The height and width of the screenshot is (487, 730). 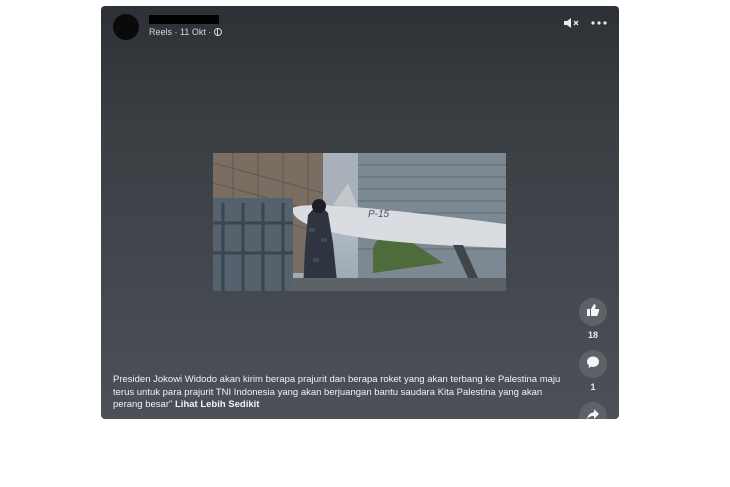 I want to click on share-button, so click(x=593, y=410).